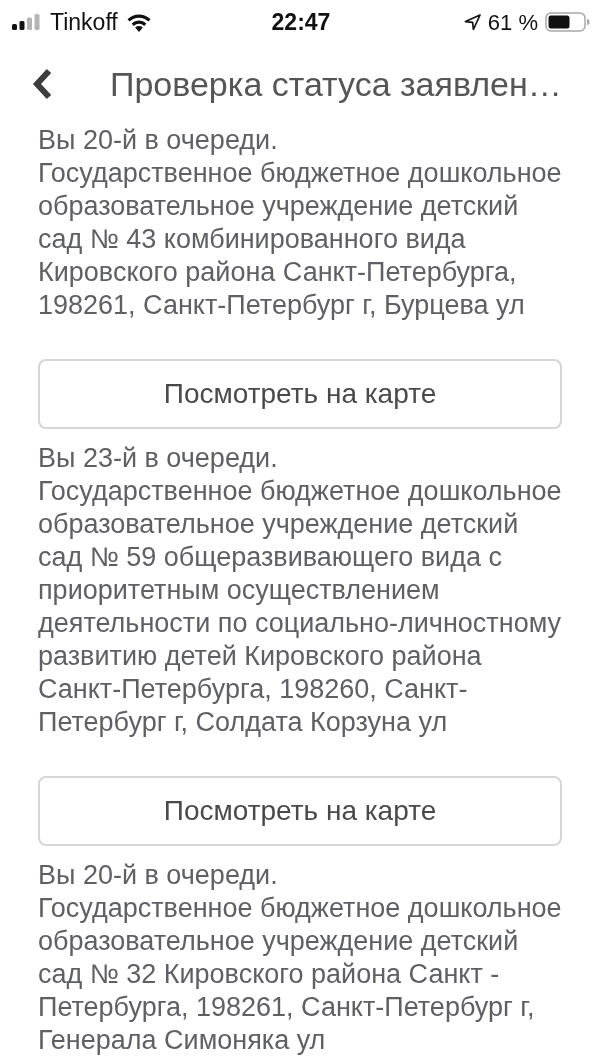 This screenshot has height=1063, width=600. Describe the element at coordinates (472, 22) in the screenshot. I see `location-arrow-icon` at that location.